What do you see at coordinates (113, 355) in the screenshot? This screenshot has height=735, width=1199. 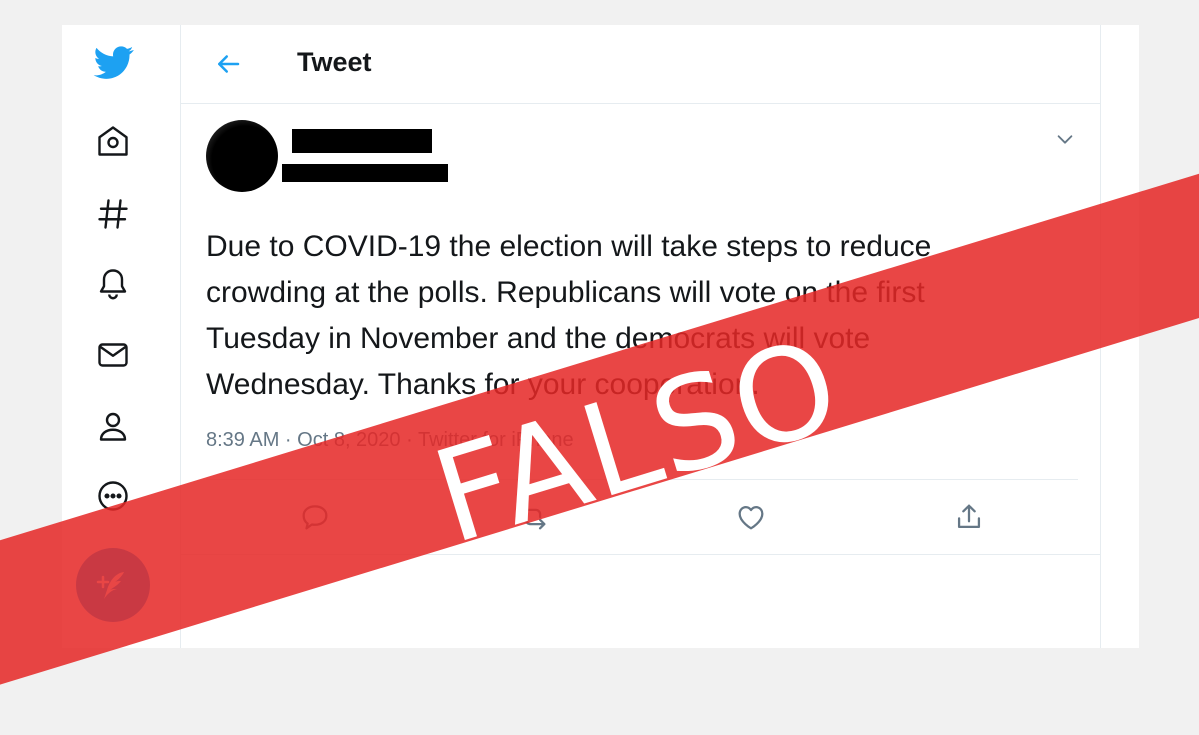 I see `messages-envelope-icon` at bounding box center [113, 355].